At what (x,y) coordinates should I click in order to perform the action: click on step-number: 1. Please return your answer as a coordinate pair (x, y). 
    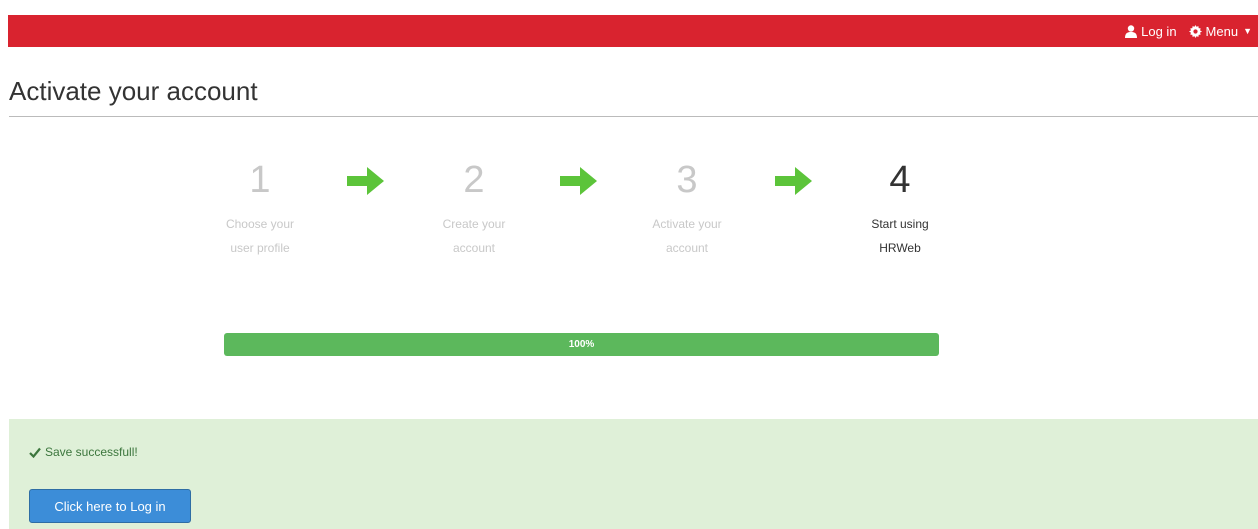
    Looking at the image, I should click on (260, 180).